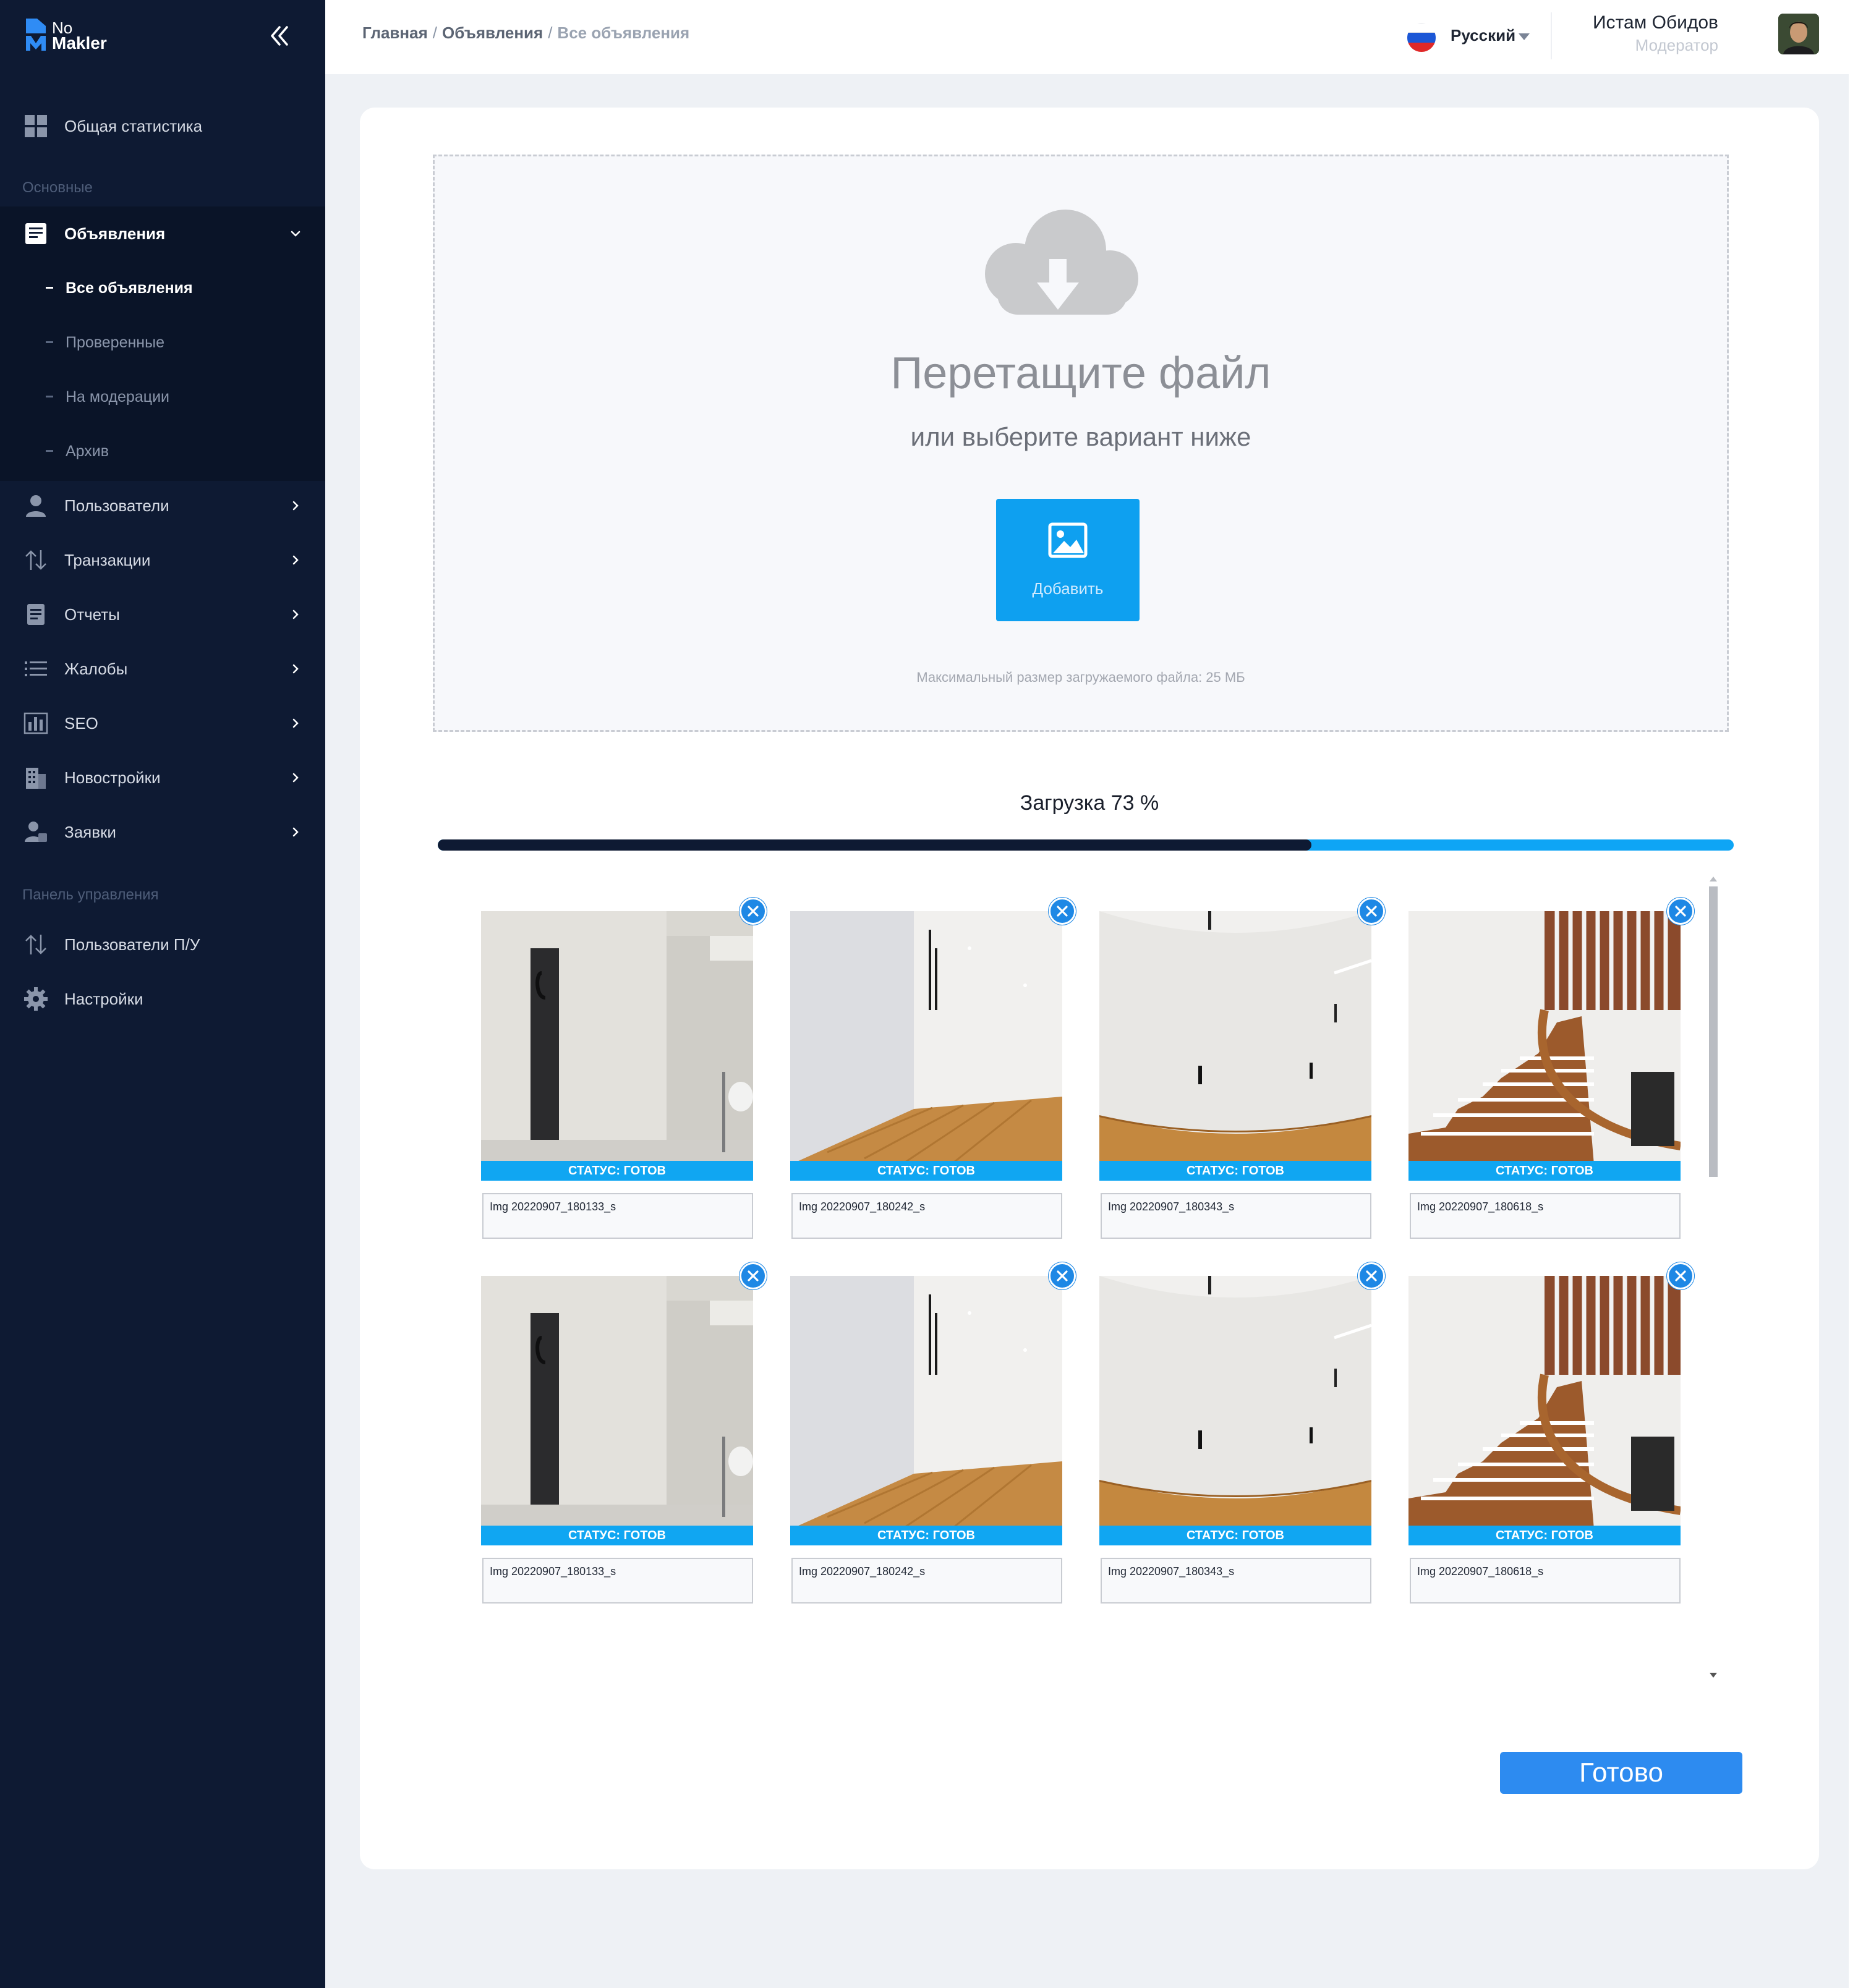 The height and width of the screenshot is (1988, 1858). What do you see at coordinates (162, 126) in the screenshot?
I see `sidebar-item-dashboard: Общая статистика` at bounding box center [162, 126].